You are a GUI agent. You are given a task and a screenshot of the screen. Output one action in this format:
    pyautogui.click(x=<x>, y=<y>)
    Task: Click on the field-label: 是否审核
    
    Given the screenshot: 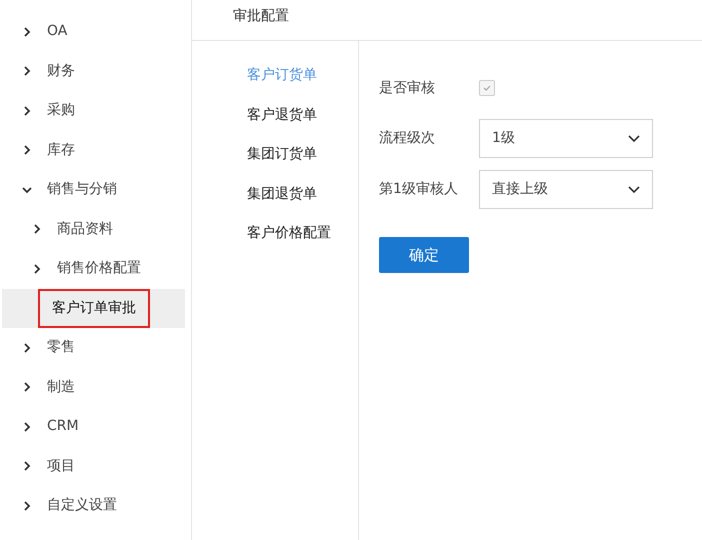 What is the action you would take?
    pyautogui.click(x=407, y=88)
    